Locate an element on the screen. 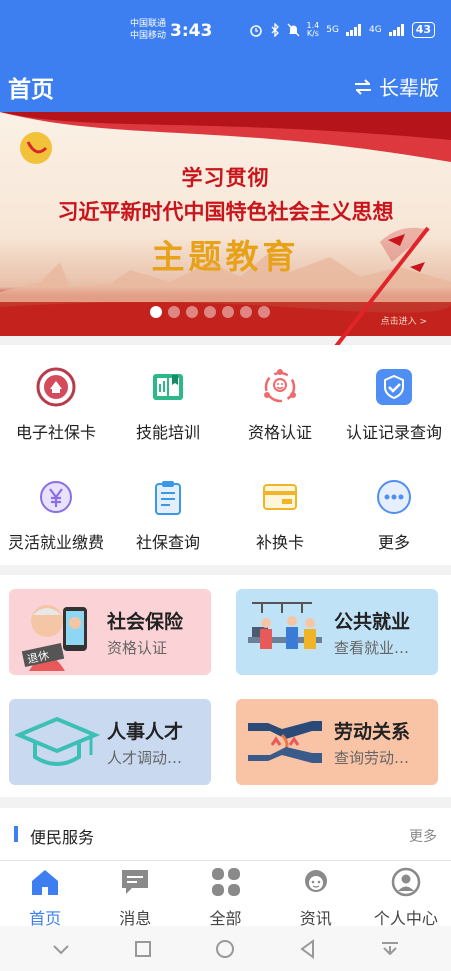 The width and height of the screenshot is (451, 971). banner-line2: 习近平新时代中国特色社会主义思想 is located at coordinates (225, 212).